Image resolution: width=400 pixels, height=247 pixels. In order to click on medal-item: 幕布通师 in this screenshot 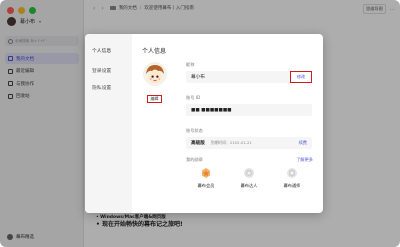, I will do `click(292, 178)`.